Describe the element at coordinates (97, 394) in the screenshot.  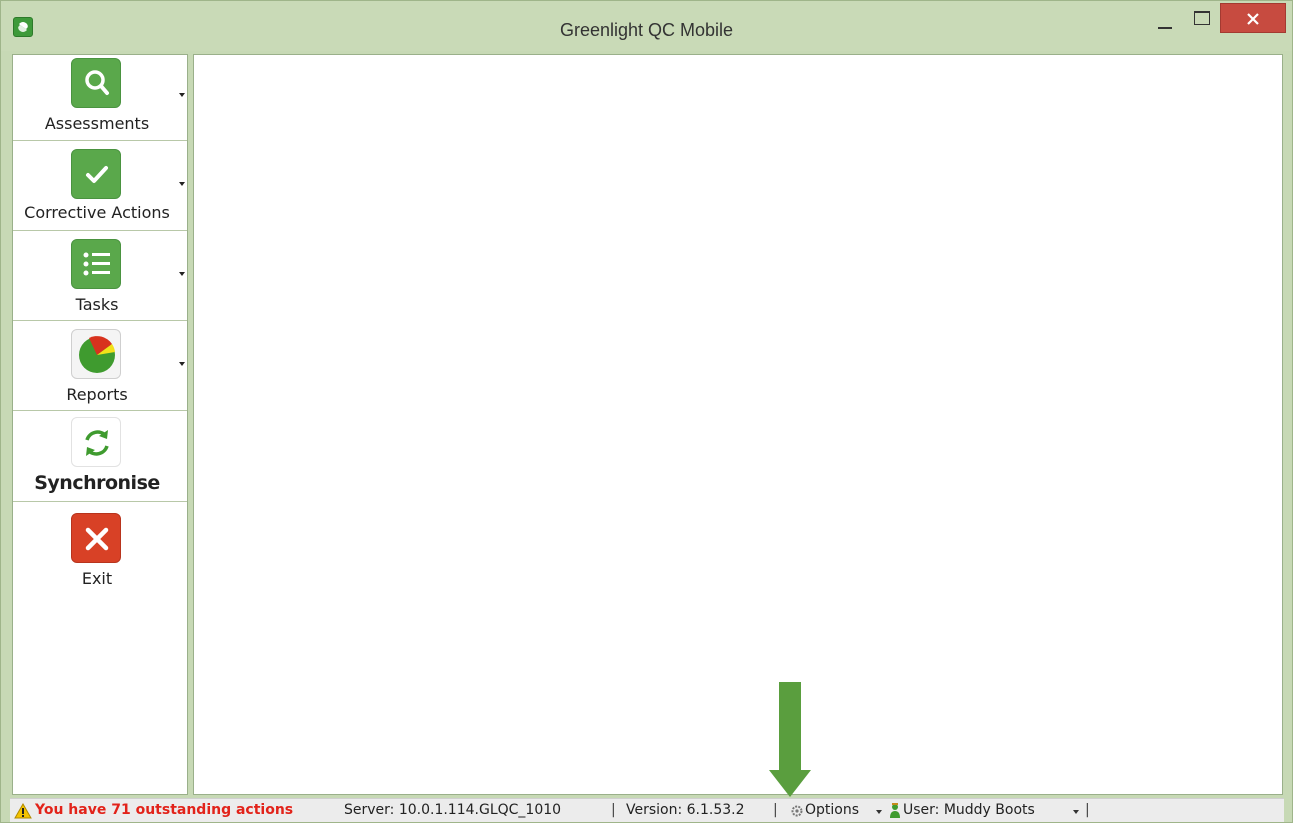
I see `sidebar-item-label: Reports` at that location.